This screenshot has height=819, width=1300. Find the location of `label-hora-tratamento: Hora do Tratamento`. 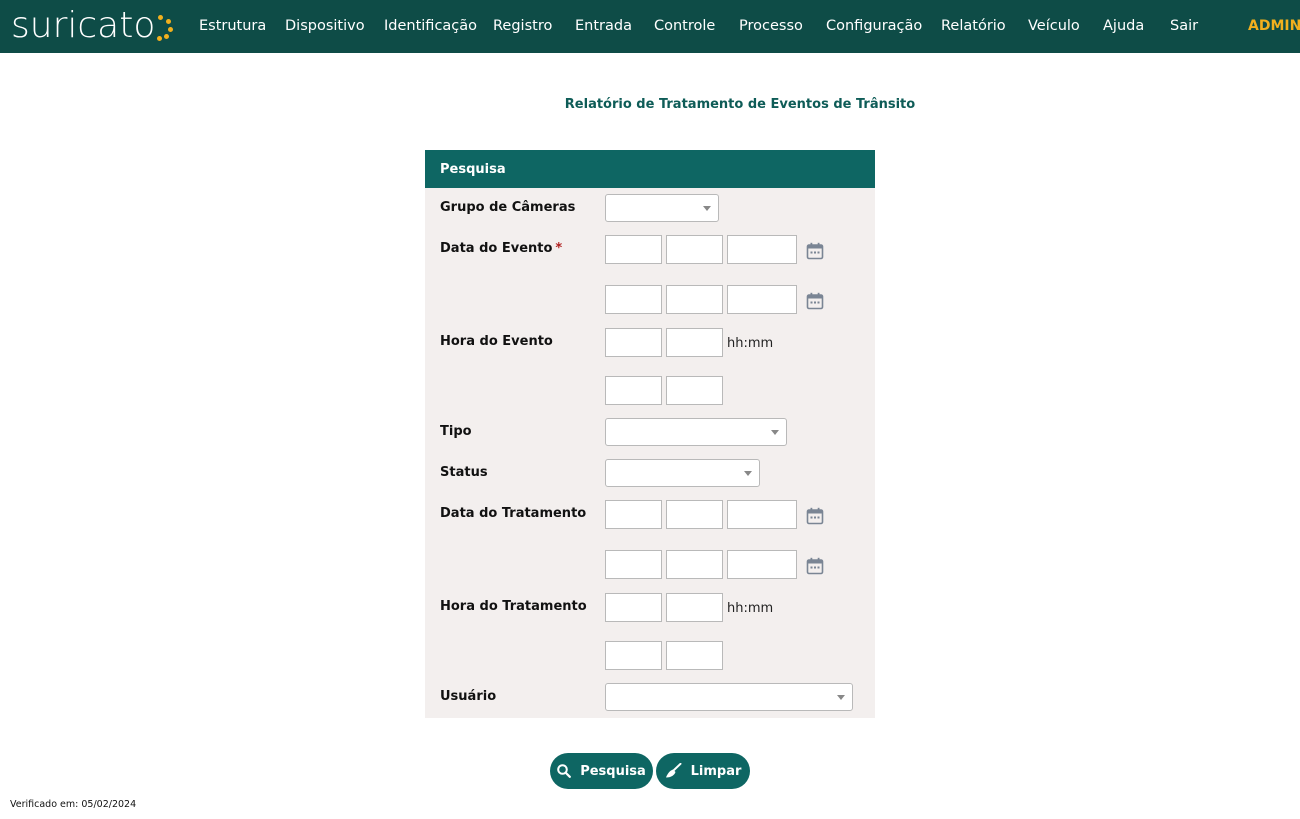

label-hora-tratamento: Hora do Tratamento is located at coordinates (513, 606).